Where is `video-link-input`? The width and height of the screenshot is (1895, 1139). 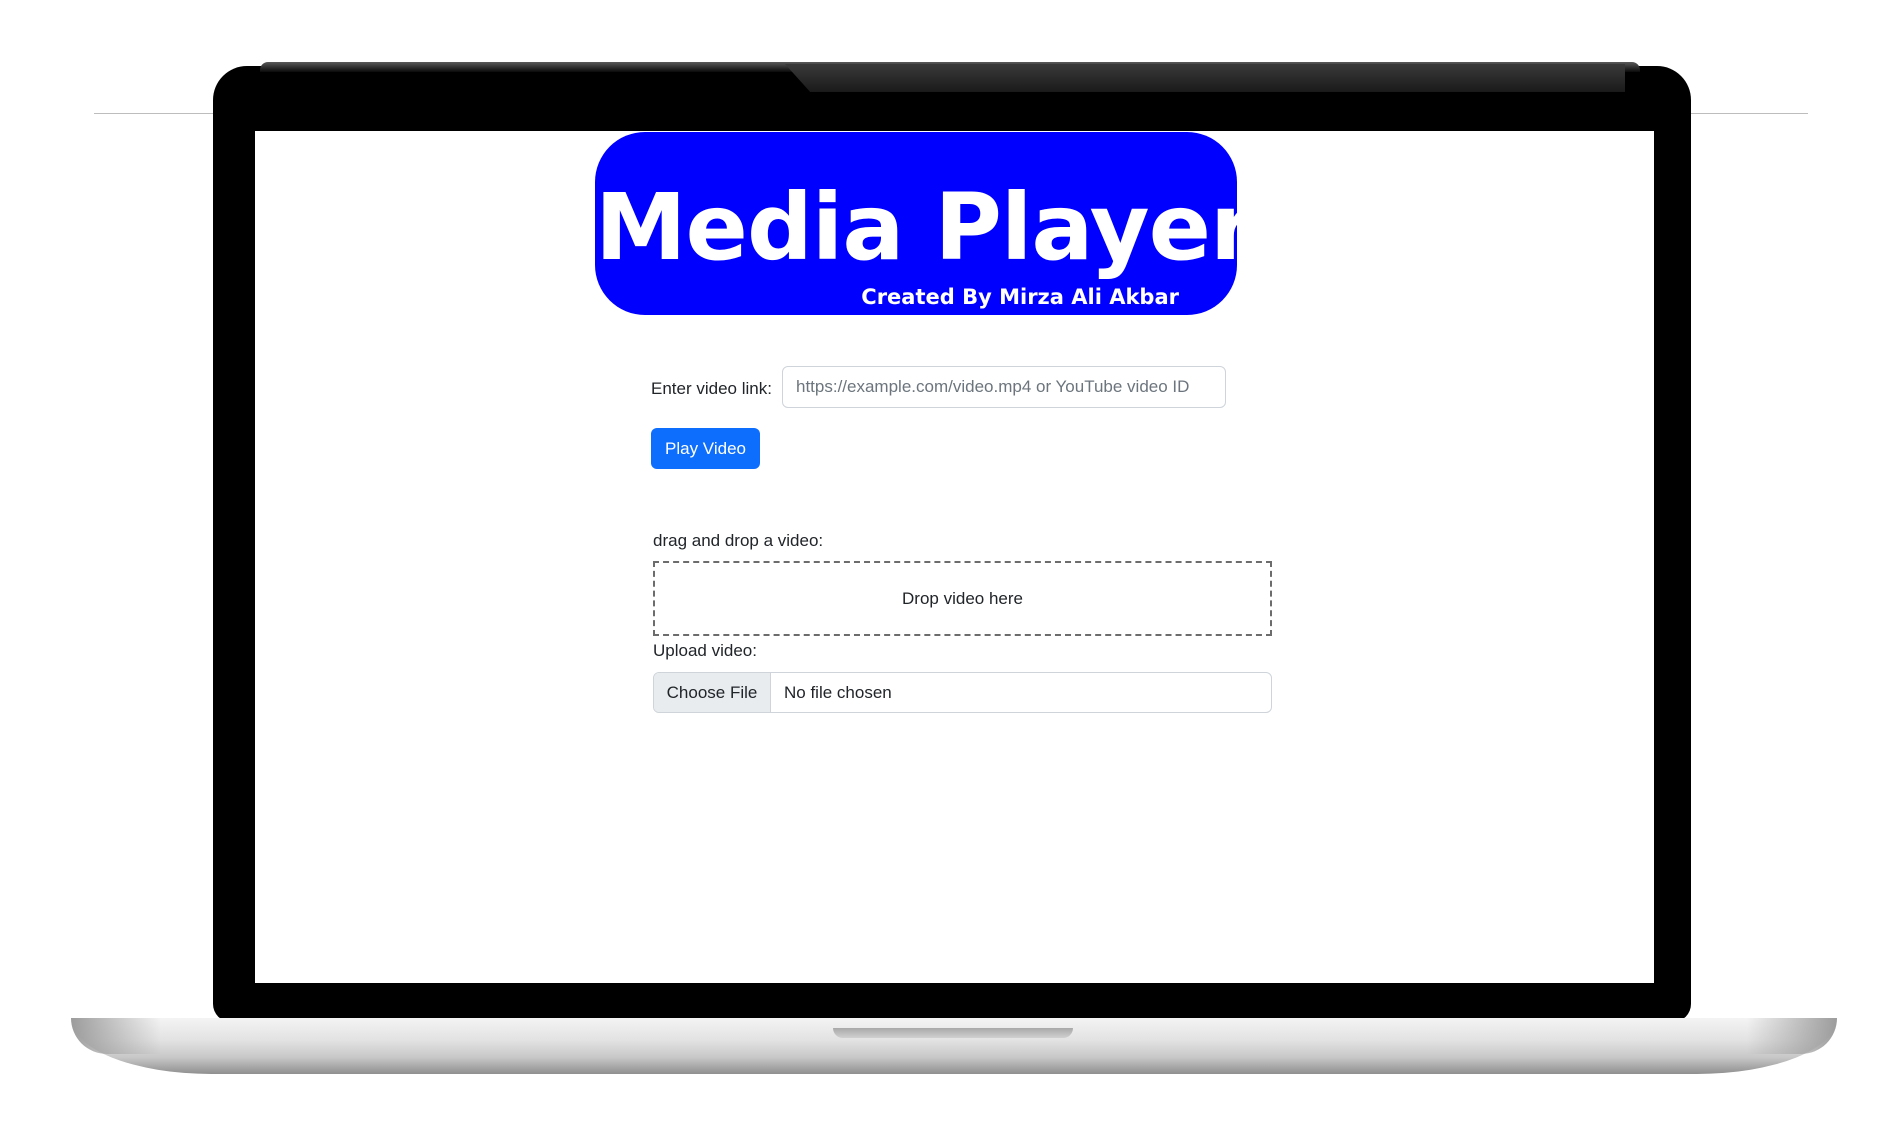
video-link-input is located at coordinates (1004, 387).